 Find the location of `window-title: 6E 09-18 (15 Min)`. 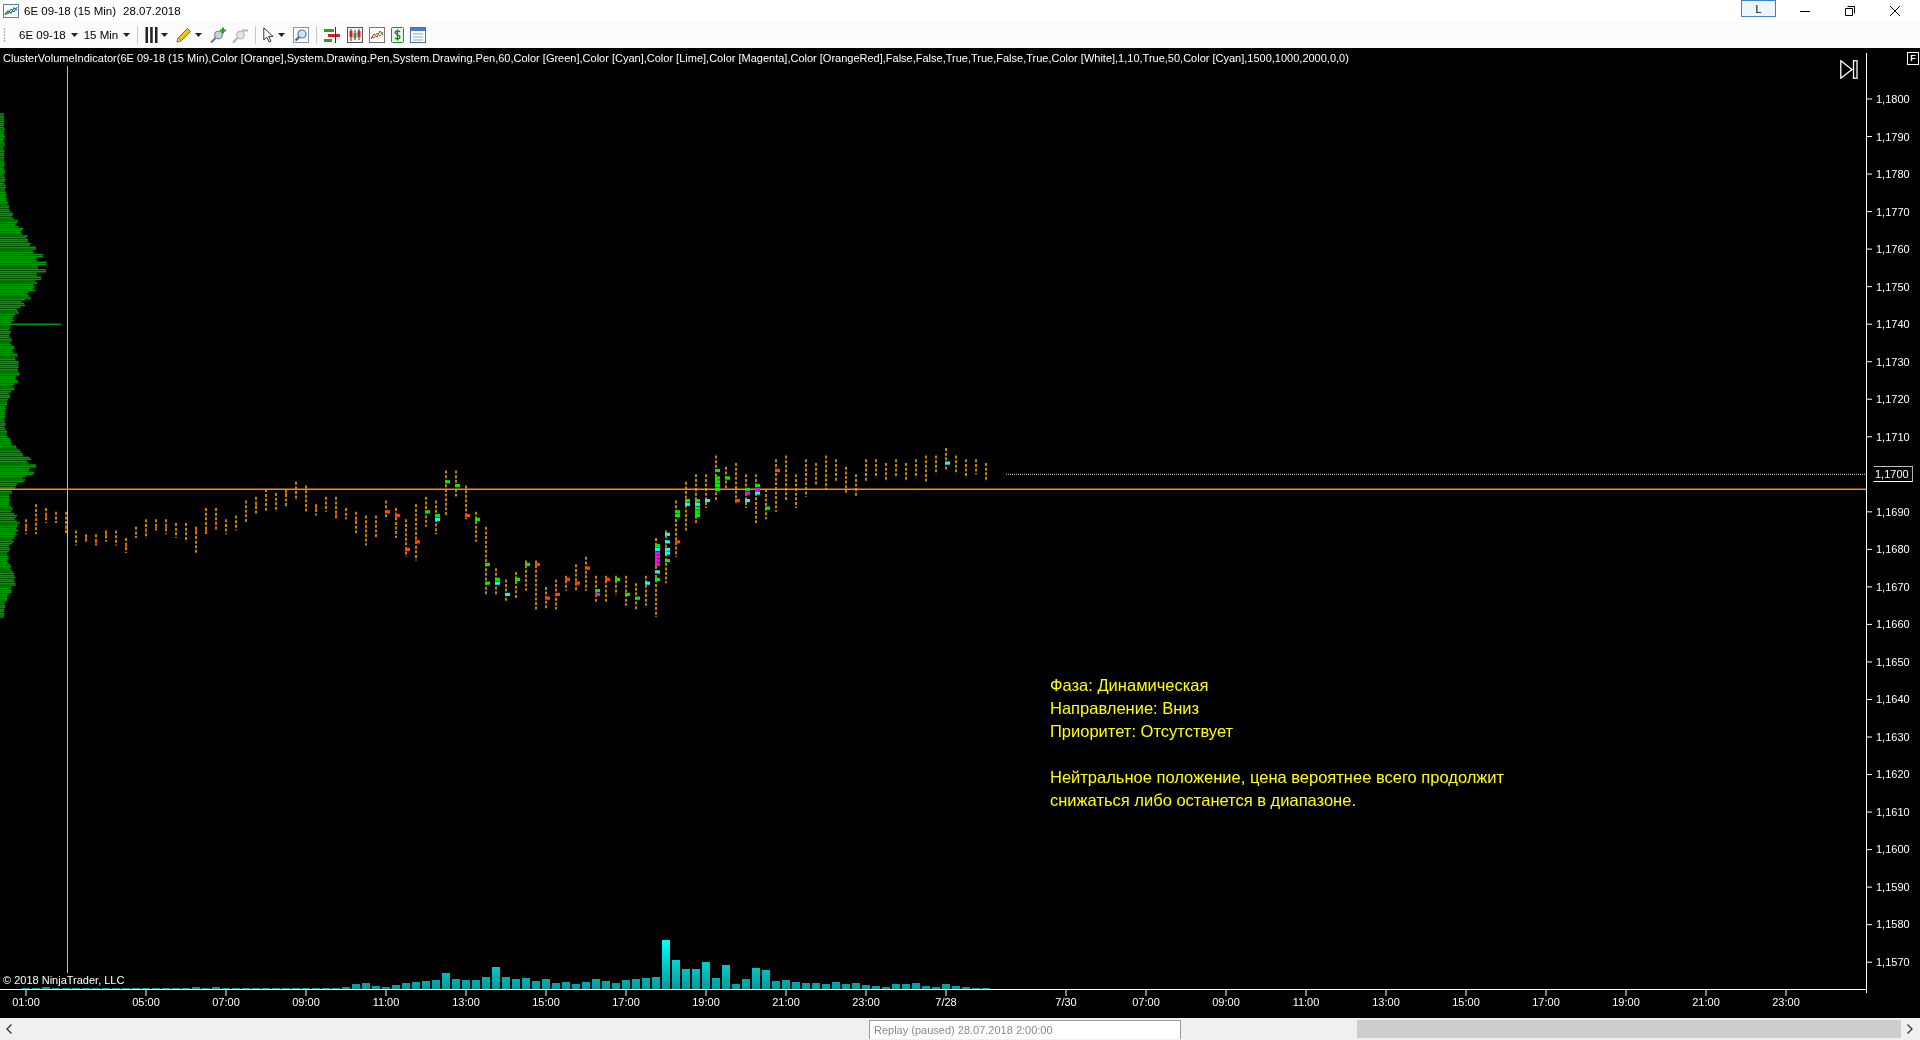

window-title: 6E 09-18 (15 Min) is located at coordinates (70, 11).